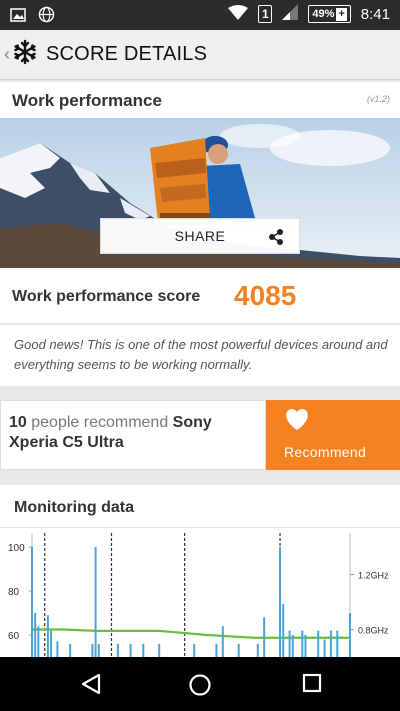 This screenshot has height=711, width=400. What do you see at coordinates (265, 14) in the screenshot?
I see `sim-icon: 1` at bounding box center [265, 14].